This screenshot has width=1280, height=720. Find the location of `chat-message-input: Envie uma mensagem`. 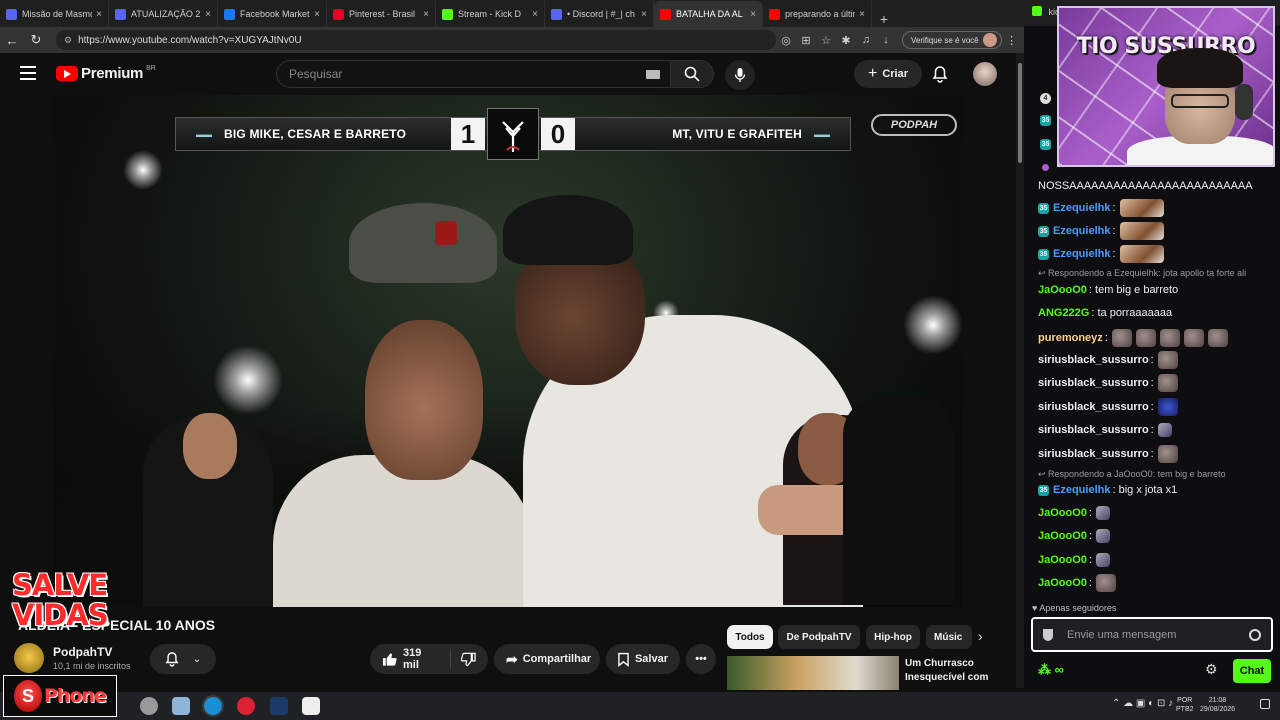

chat-message-input: Envie uma mensagem is located at coordinates (1152, 634).